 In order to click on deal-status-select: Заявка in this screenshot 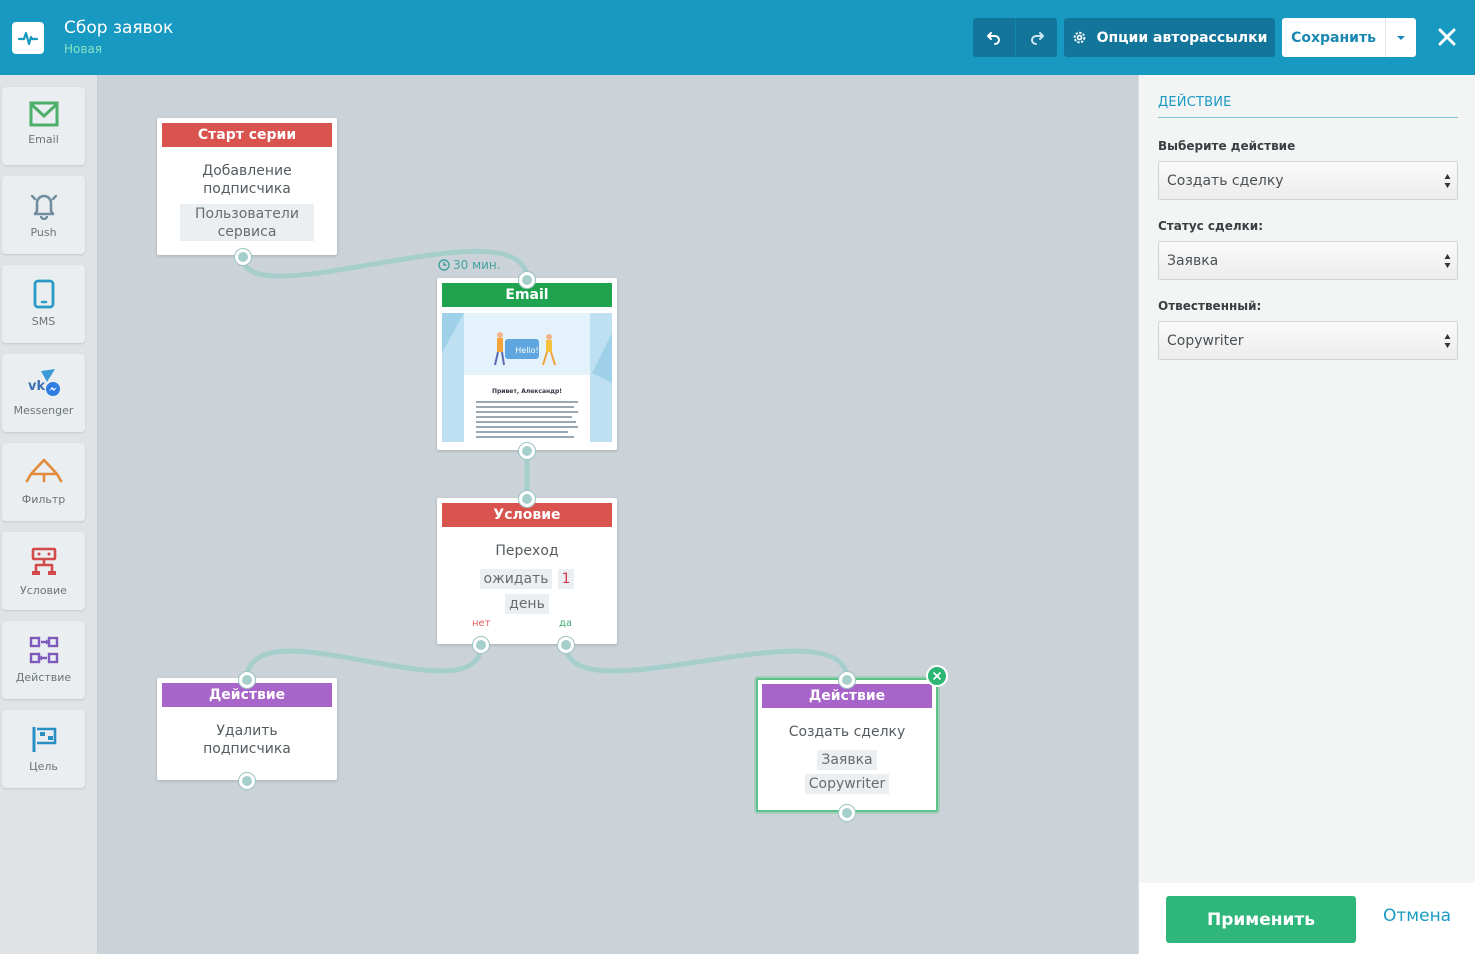, I will do `click(1308, 260)`.